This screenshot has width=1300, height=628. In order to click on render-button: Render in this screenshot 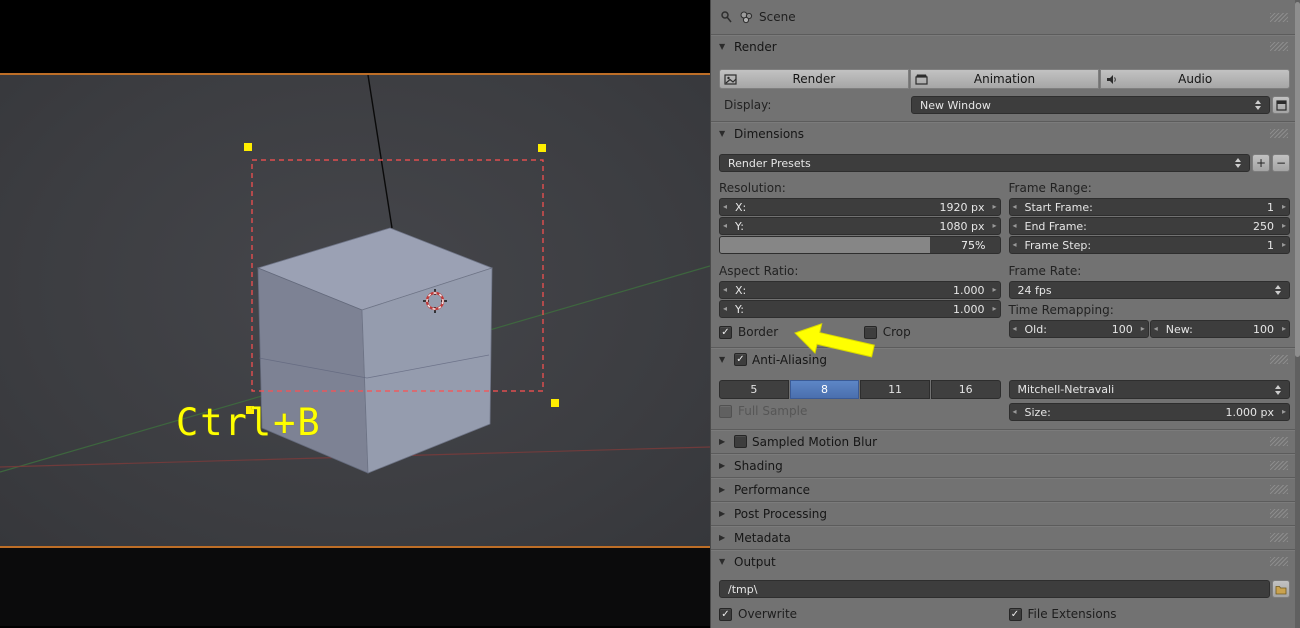, I will do `click(814, 79)`.